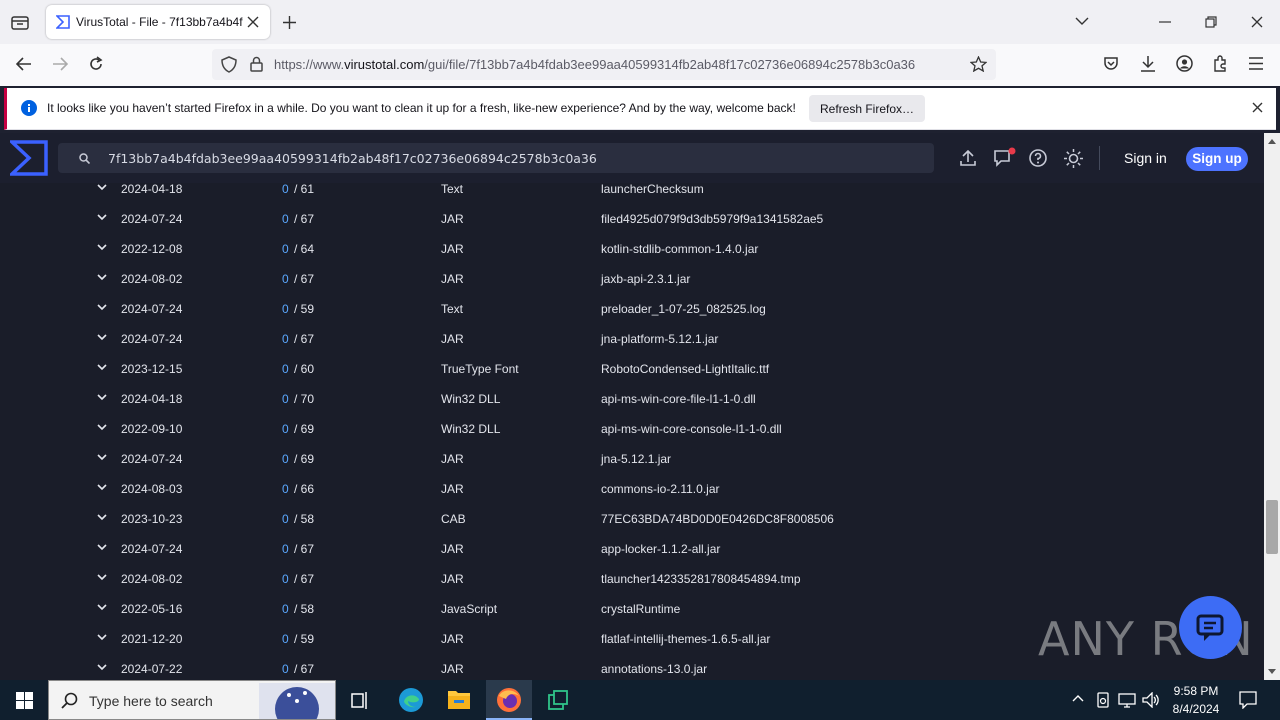 Image resolution: width=1280 pixels, height=720 pixels. I want to click on reload-icon, so click(96, 64).